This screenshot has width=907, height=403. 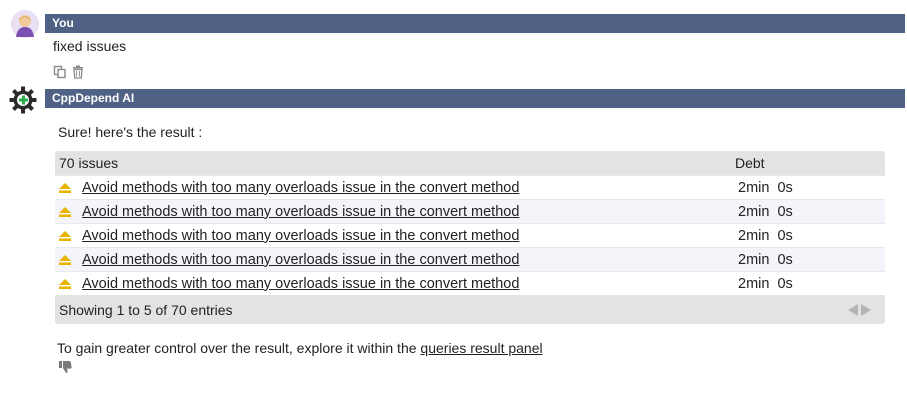 What do you see at coordinates (69, 72) in the screenshot?
I see `message-actions` at bounding box center [69, 72].